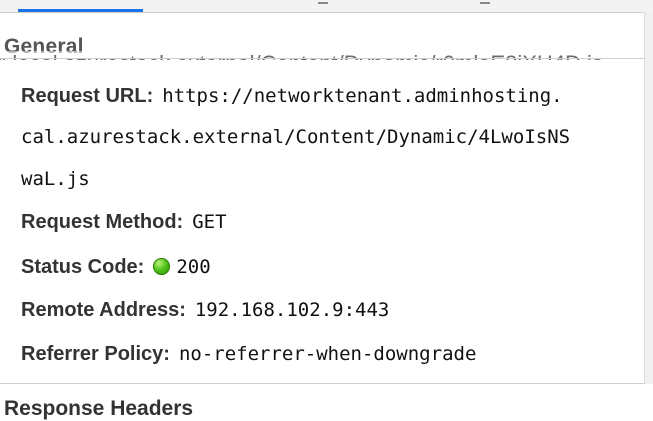  Describe the element at coordinates (98, 409) in the screenshot. I see `response-headers-section-header: Response Headers` at that location.